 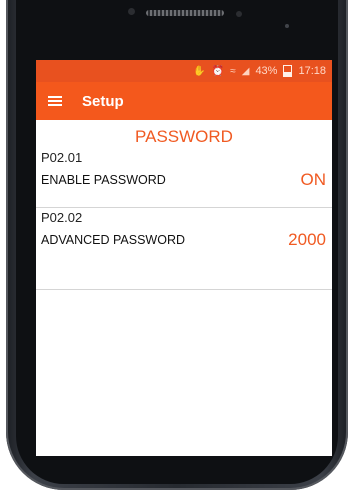 I want to click on alarm-icon: ⏰, so click(x=218, y=71).